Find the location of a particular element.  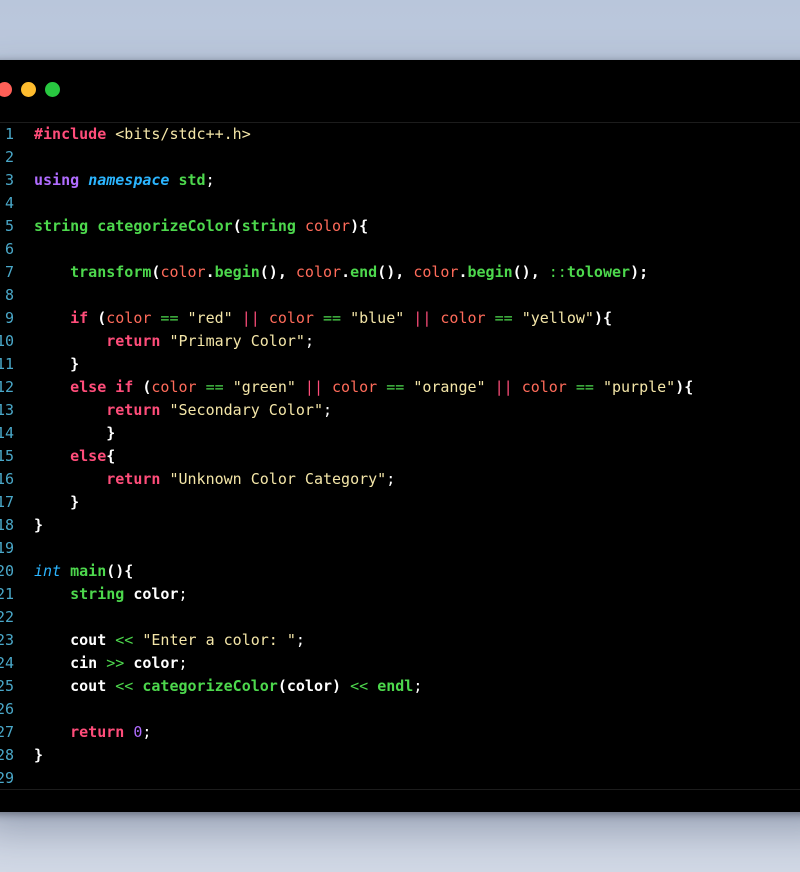

line-number: 4 is located at coordinates (9, 203).